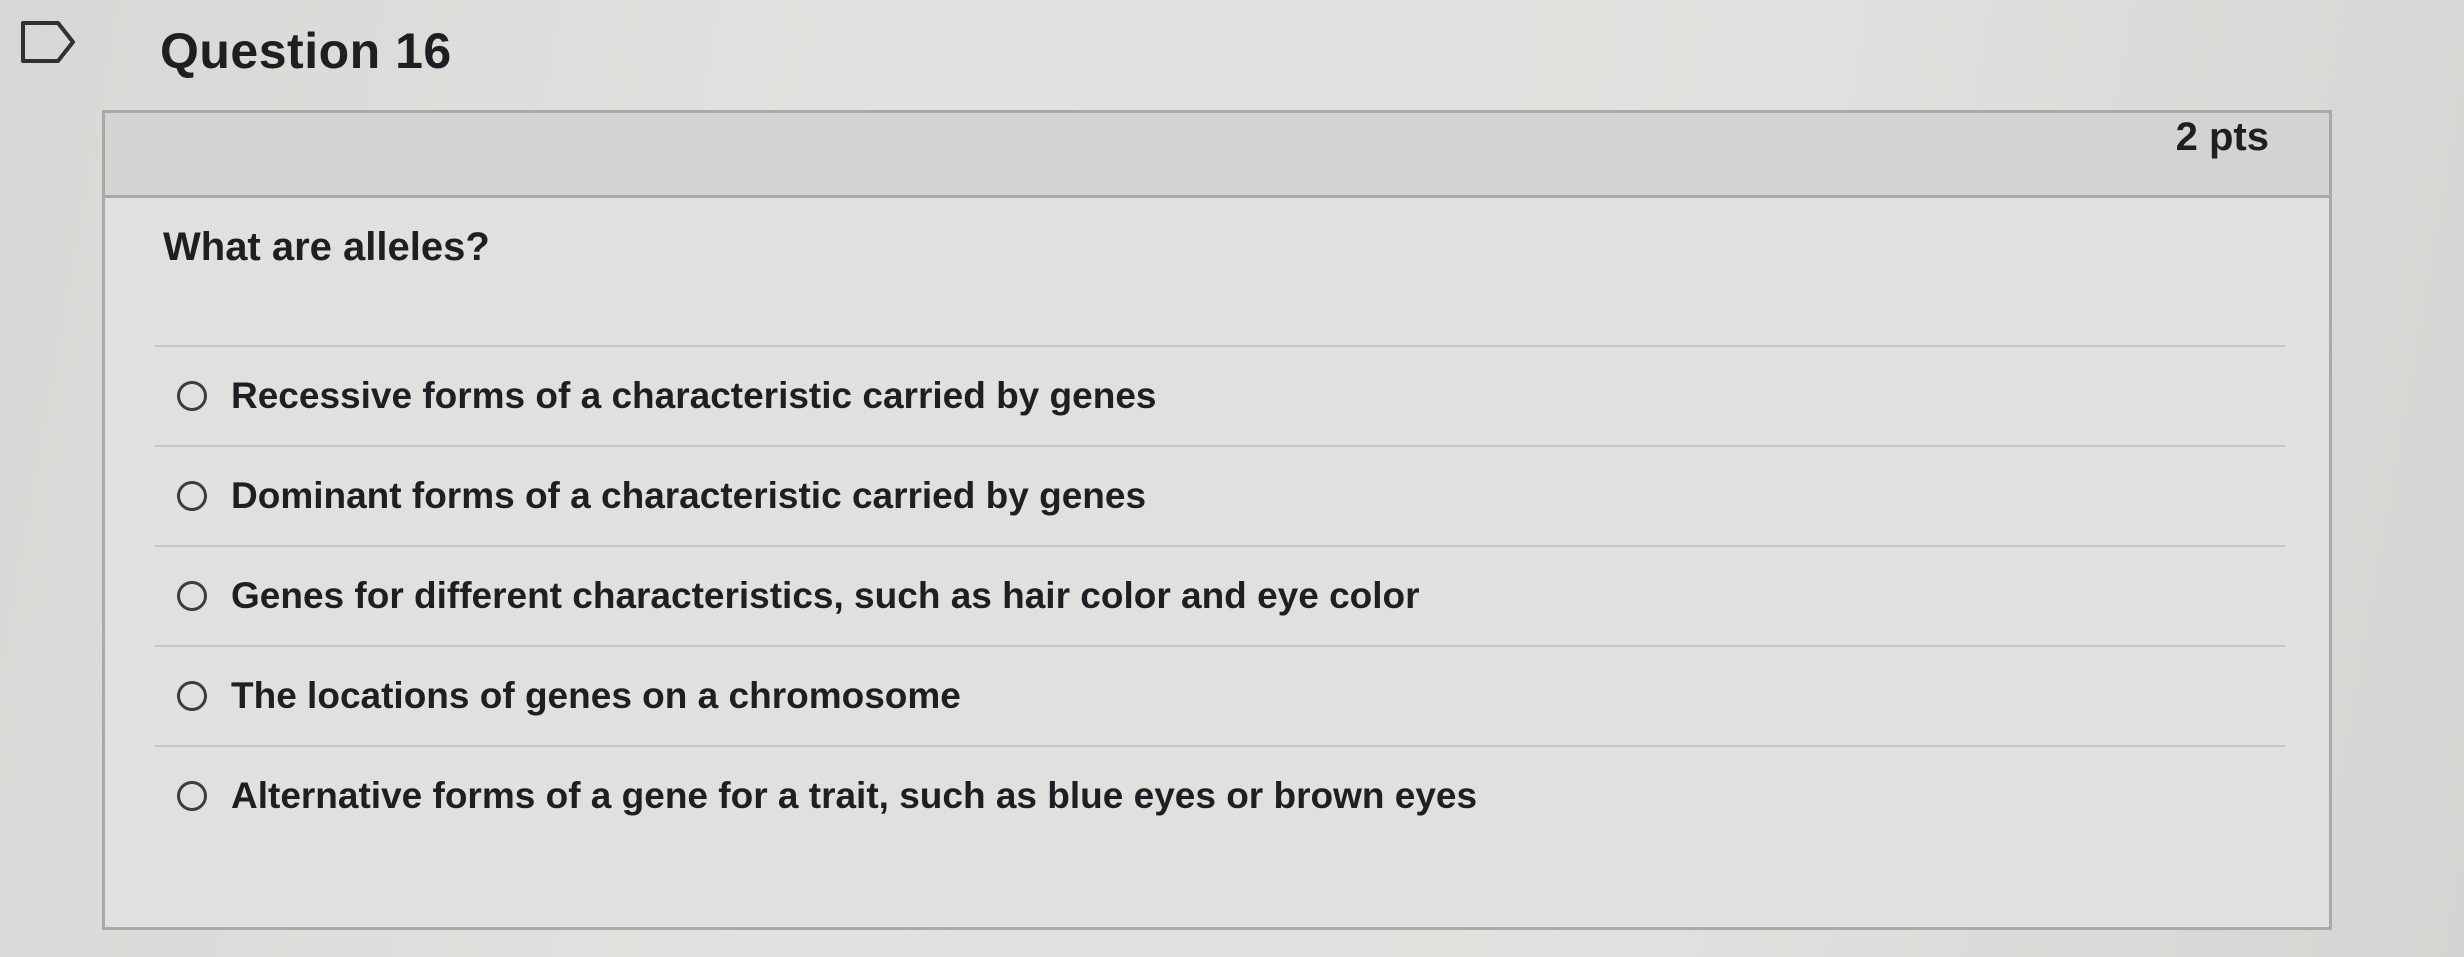 The image size is (2464, 957). What do you see at coordinates (306, 51) in the screenshot?
I see `question-title: Question 16` at bounding box center [306, 51].